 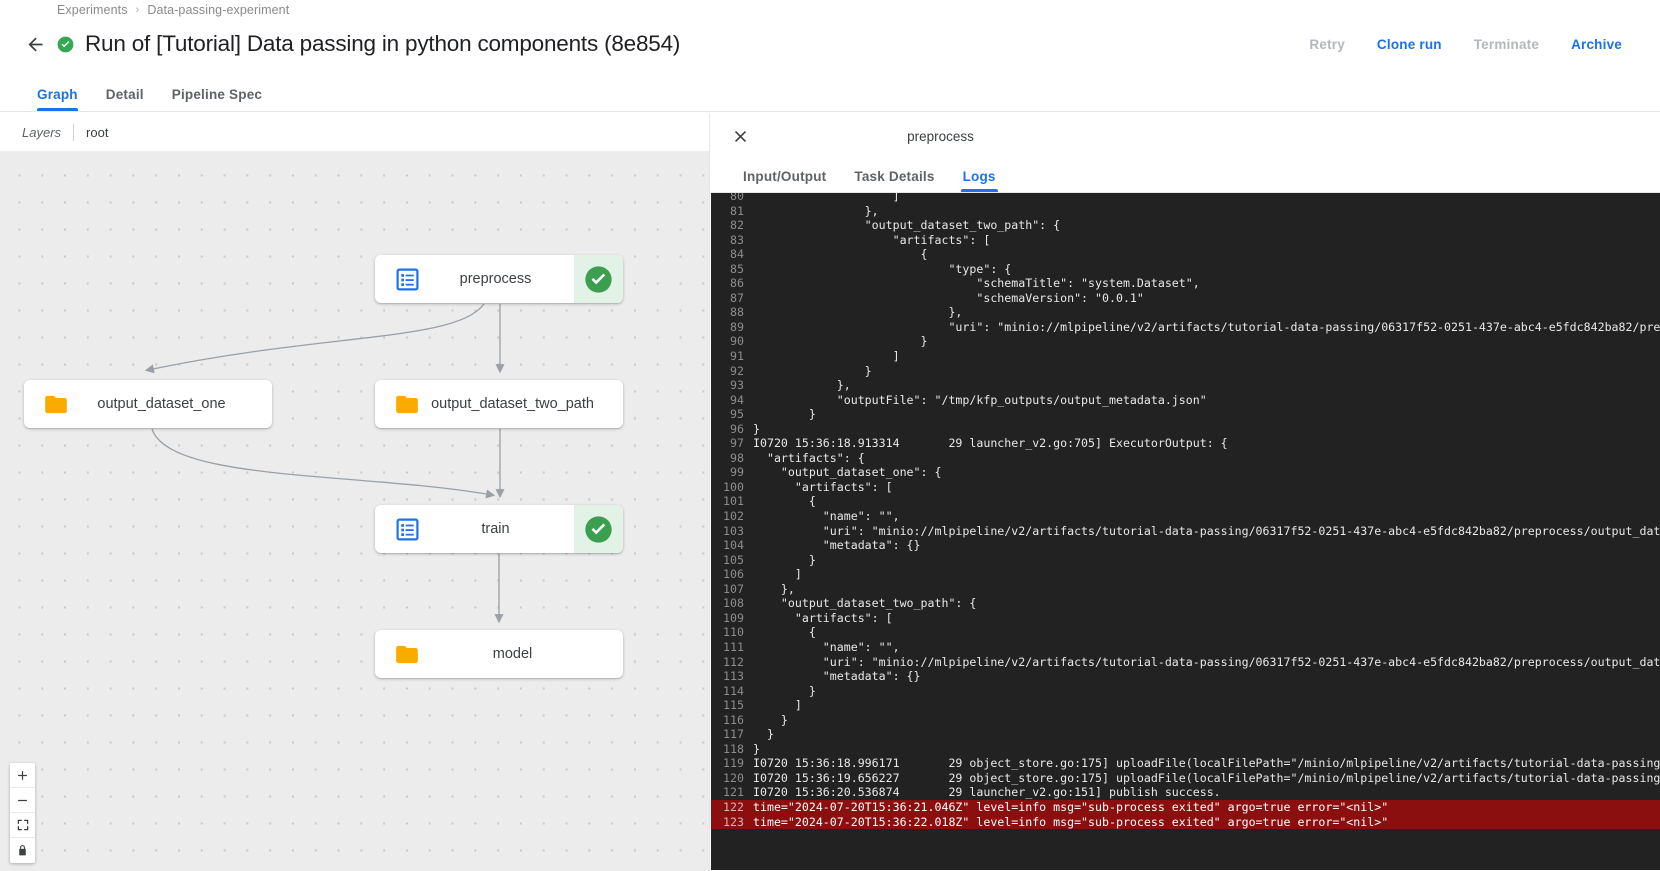 What do you see at coordinates (948, 297) in the screenshot?
I see `log-line-text: "schemaVersion": "0.0.1"` at bounding box center [948, 297].